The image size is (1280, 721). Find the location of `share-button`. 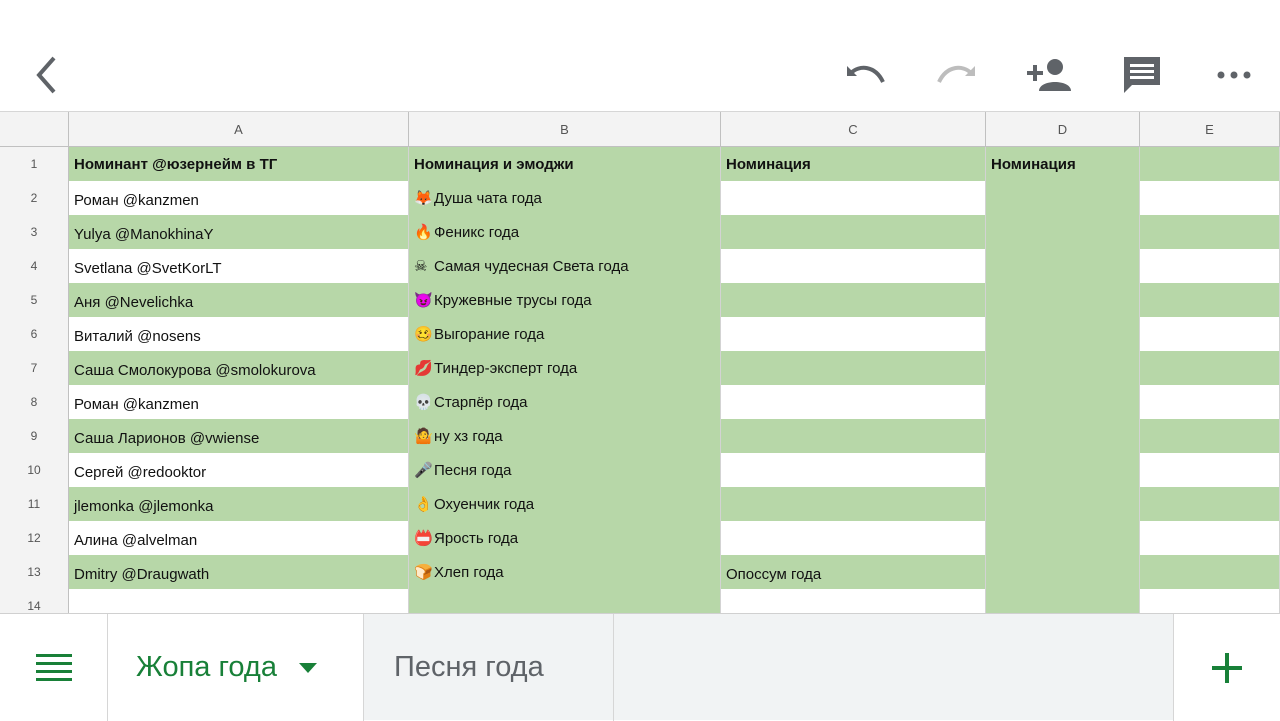

share-button is located at coordinates (1049, 75).